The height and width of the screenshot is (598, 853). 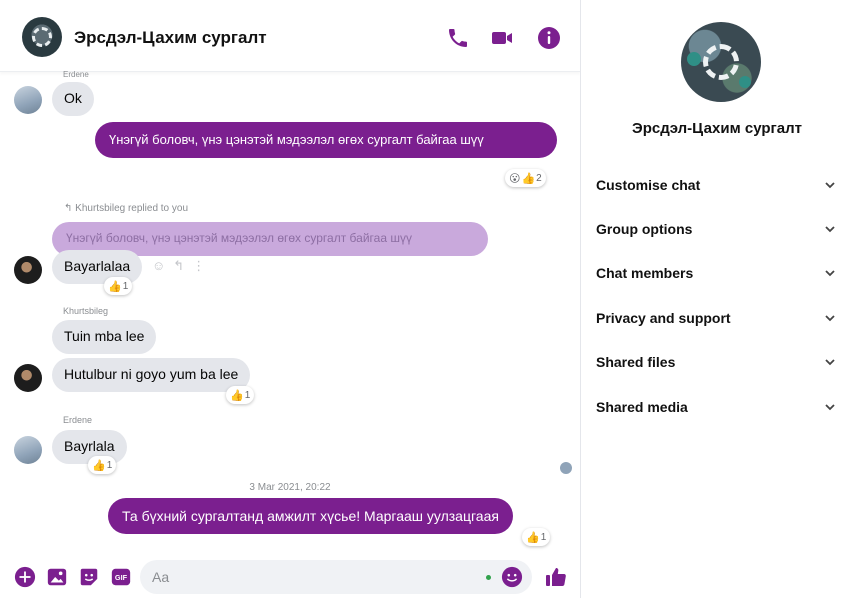 I want to click on reaction-badge: 😮 👍 2, so click(x=525, y=178).